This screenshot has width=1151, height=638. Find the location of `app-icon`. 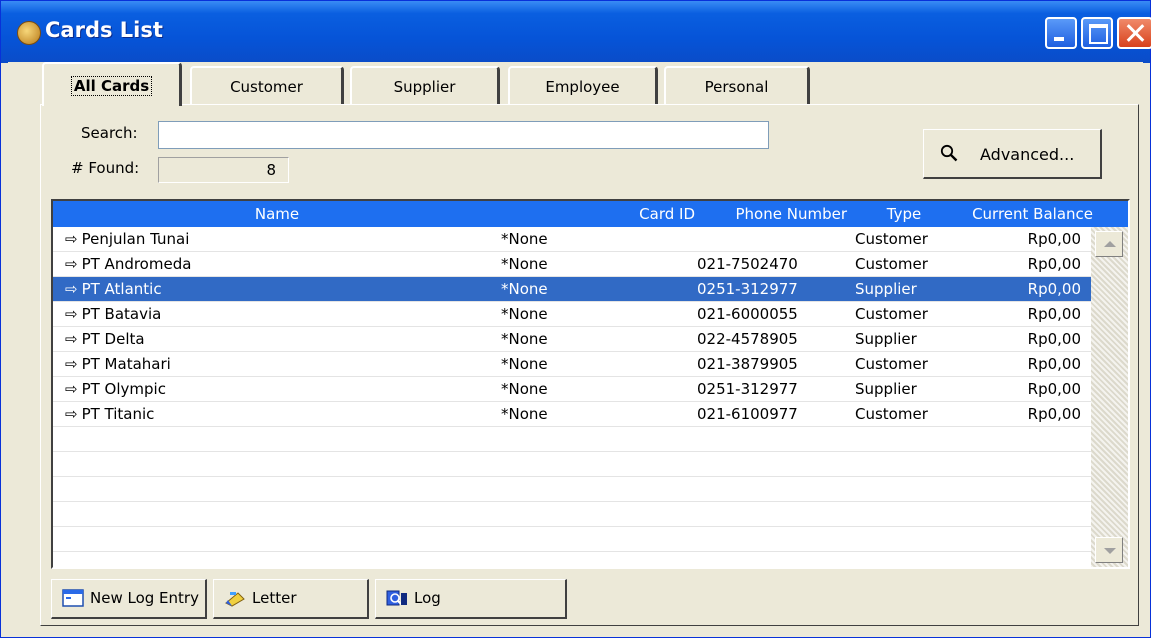

app-icon is located at coordinates (29, 33).